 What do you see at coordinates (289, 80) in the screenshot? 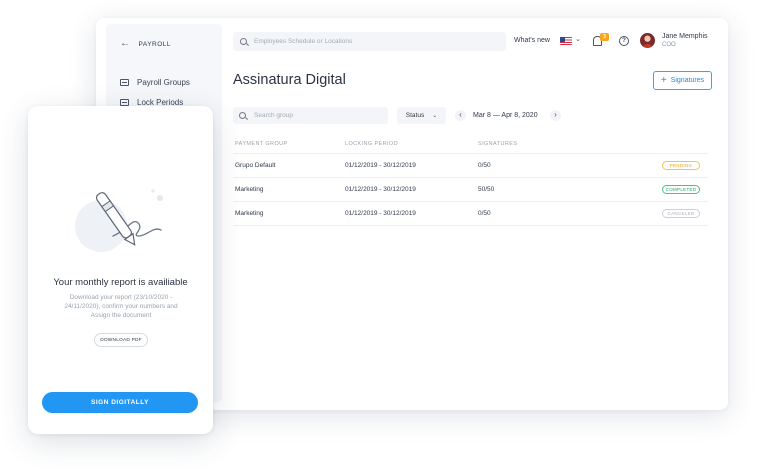
I see `page-title: Assinatura Digital` at bounding box center [289, 80].